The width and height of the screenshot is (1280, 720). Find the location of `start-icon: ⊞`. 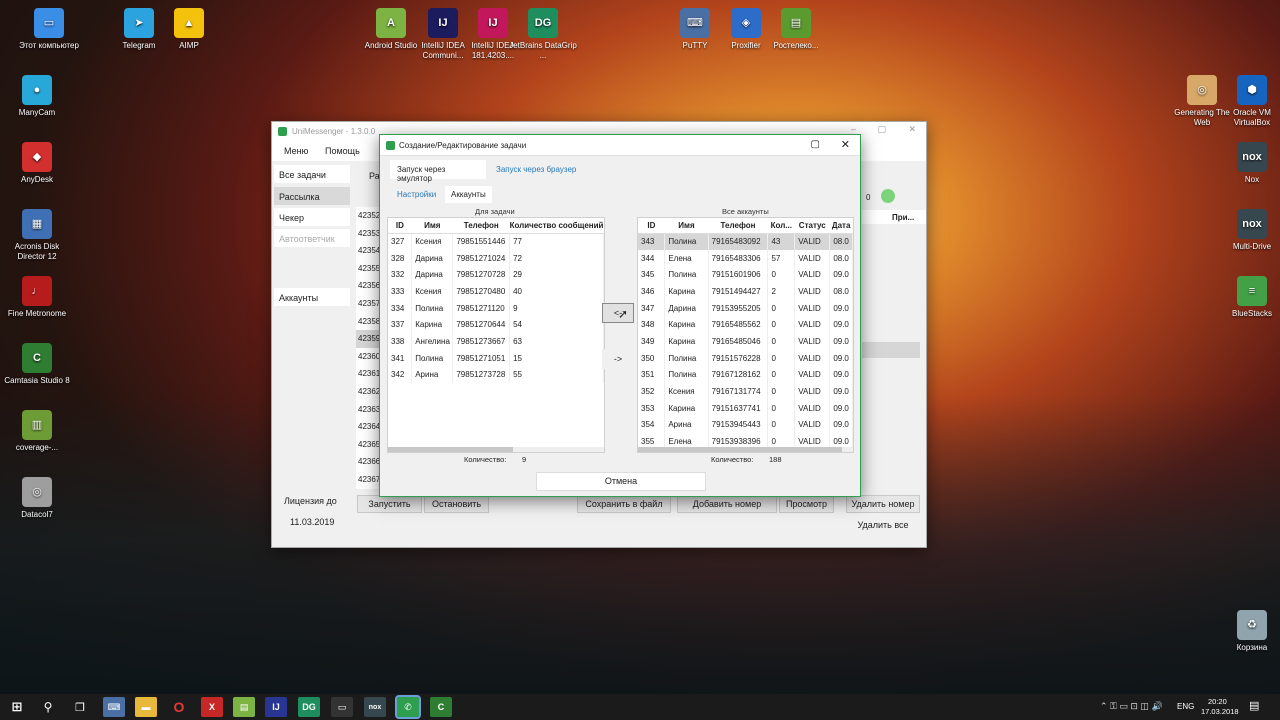

start-icon: ⊞ is located at coordinates (17, 707).